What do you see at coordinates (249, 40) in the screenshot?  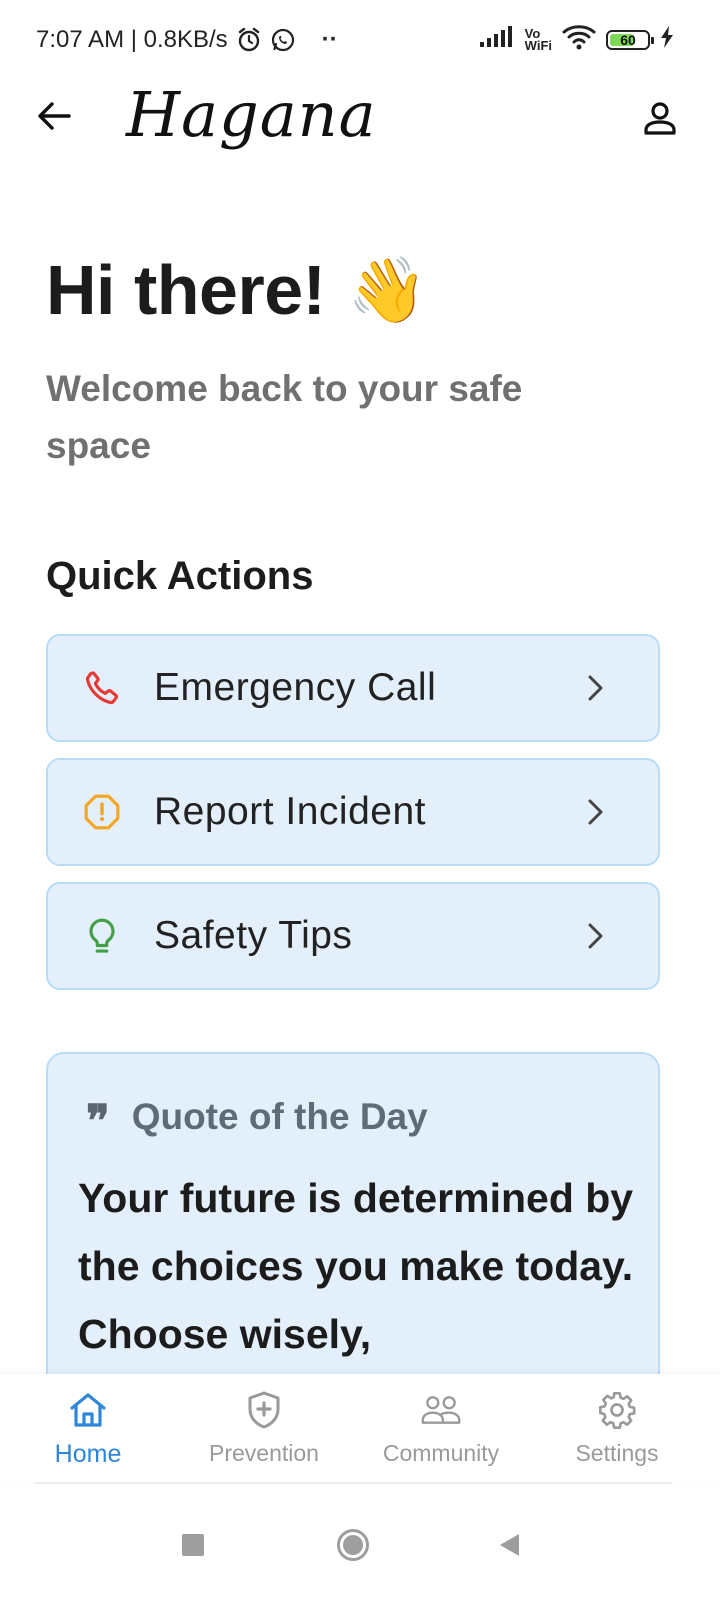 I see `alarm-icon` at bounding box center [249, 40].